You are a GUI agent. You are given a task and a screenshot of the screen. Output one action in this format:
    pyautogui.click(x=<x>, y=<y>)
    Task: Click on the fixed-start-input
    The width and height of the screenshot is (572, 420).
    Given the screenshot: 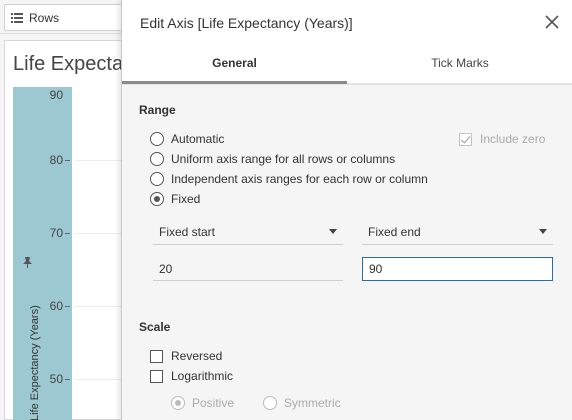 What is the action you would take?
    pyautogui.click(x=248, y=269)
    